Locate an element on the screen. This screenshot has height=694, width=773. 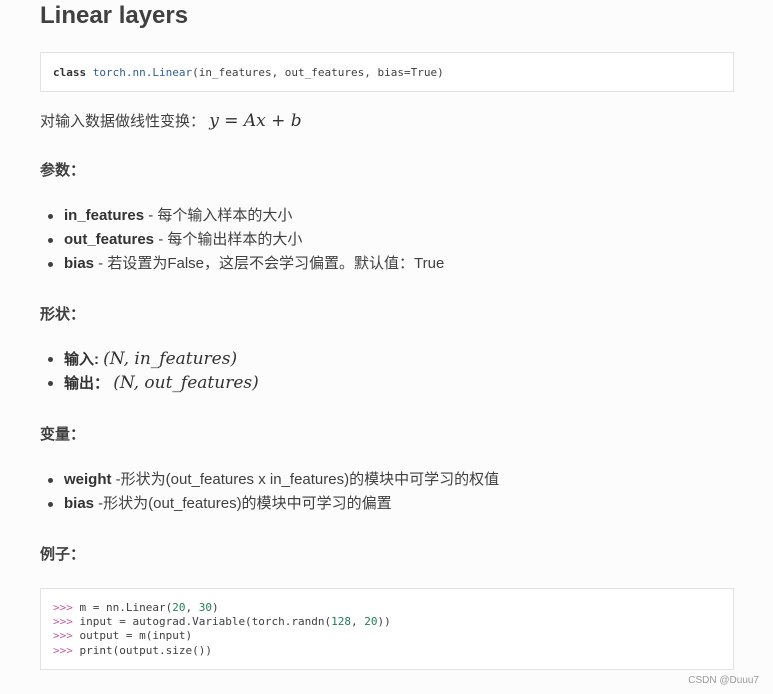
code-text: )) is located at coordinates (384, 622).